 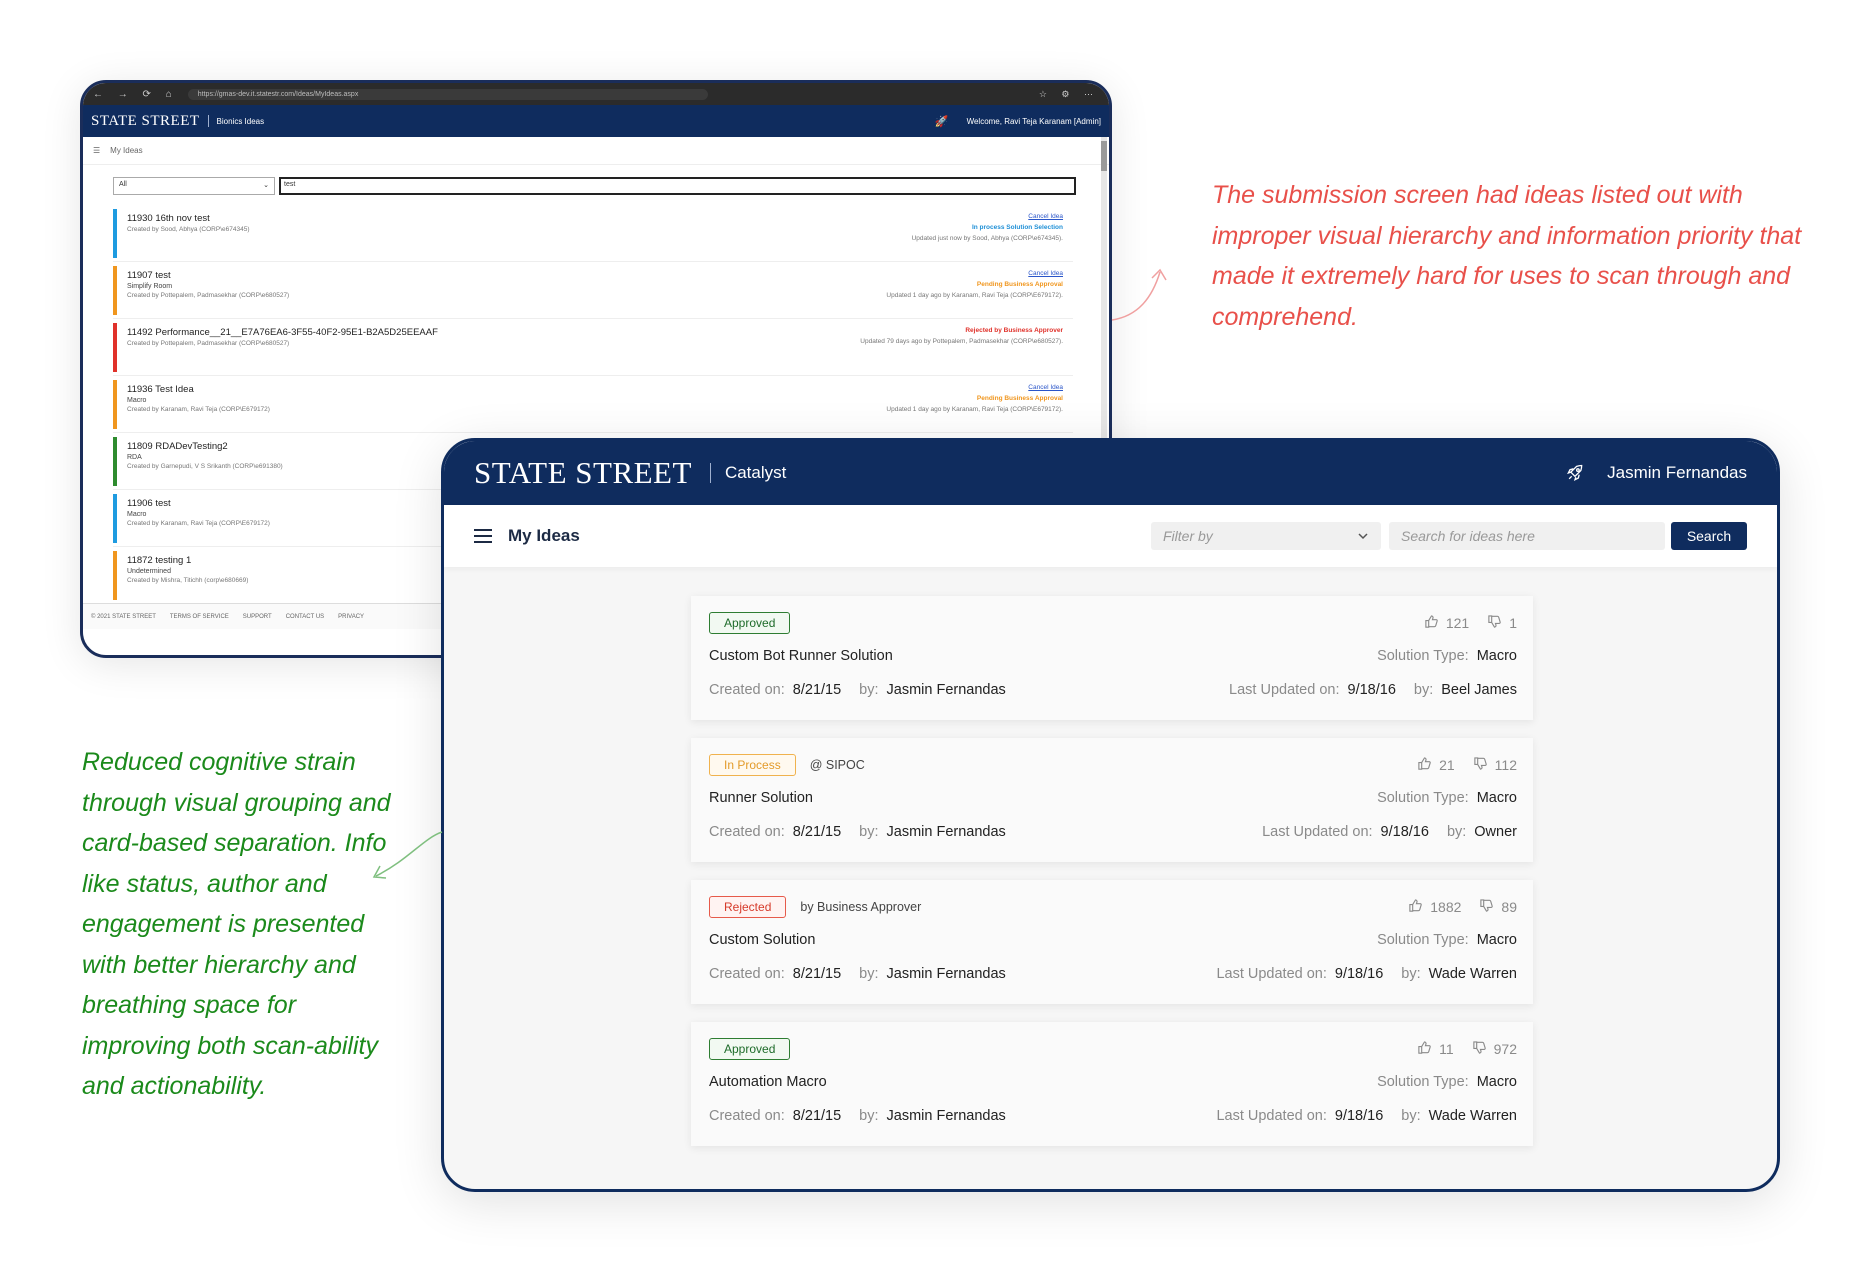 What do you see at coordinates (748, 907) in the screenshot?
I see `status-badge: Rejected` at bounding box center [748, 907].